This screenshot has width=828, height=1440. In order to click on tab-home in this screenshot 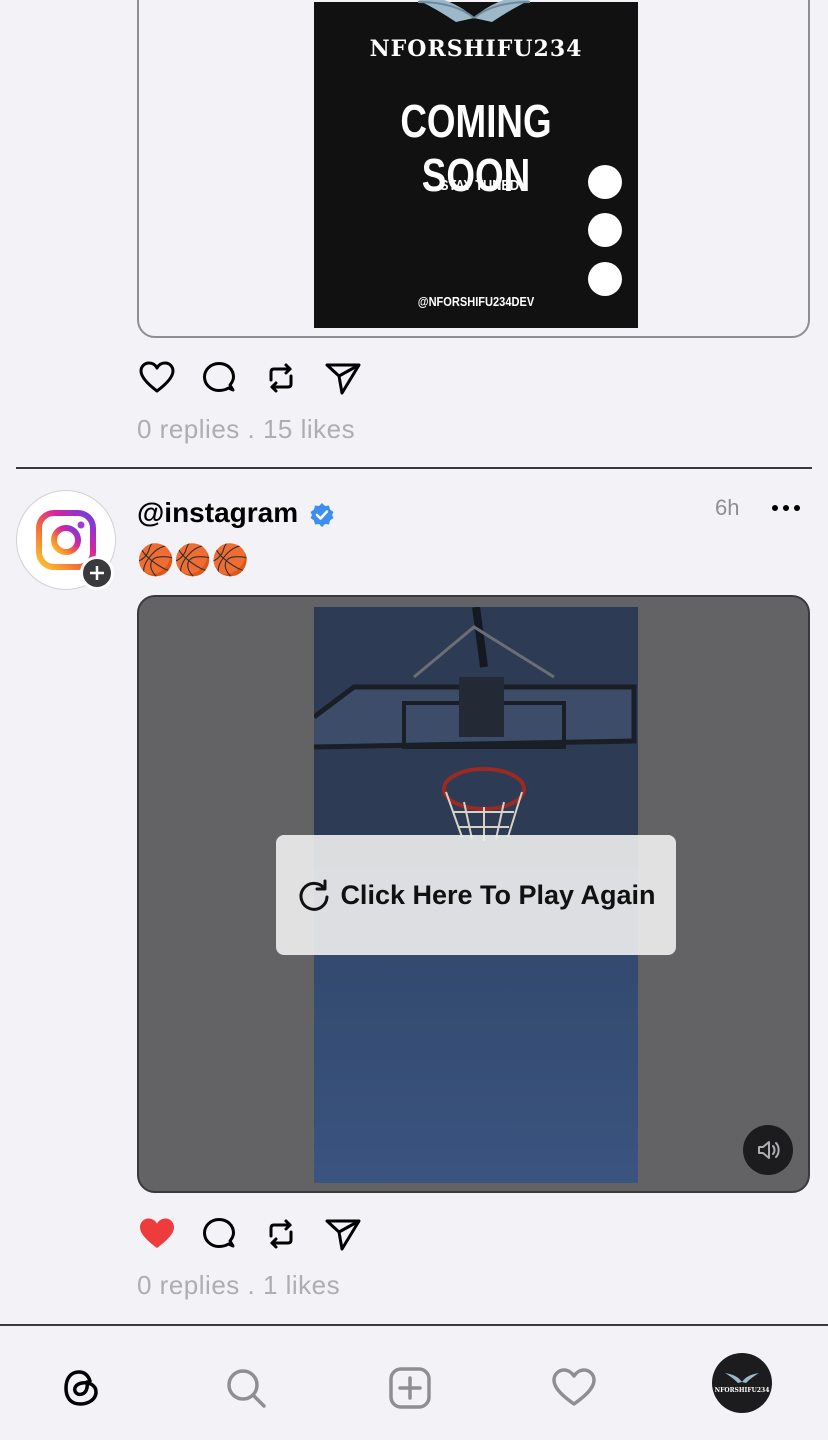, I will do `click(82, 1388)`.